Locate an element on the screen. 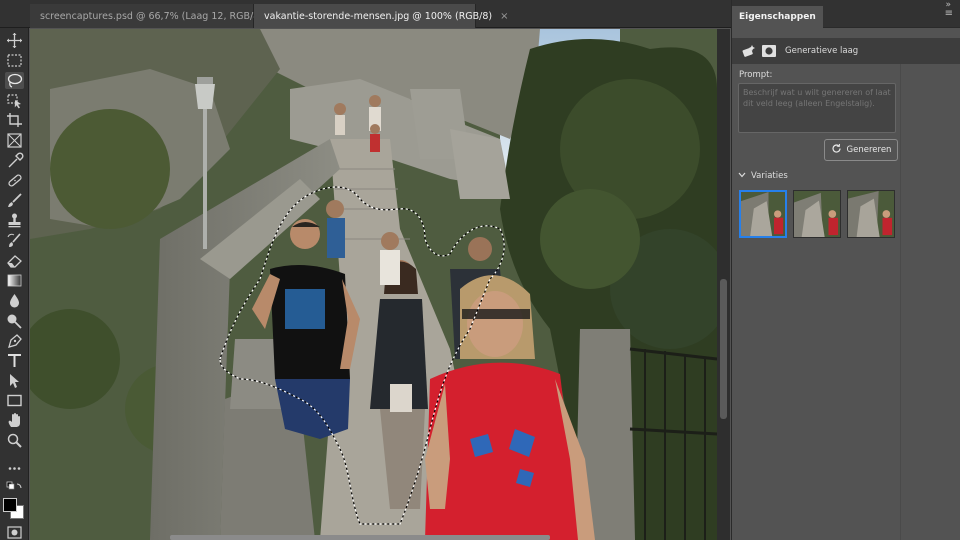 The width and height of the screenshot is (960, 540). tools-panel is located at coordinates (14, 284).